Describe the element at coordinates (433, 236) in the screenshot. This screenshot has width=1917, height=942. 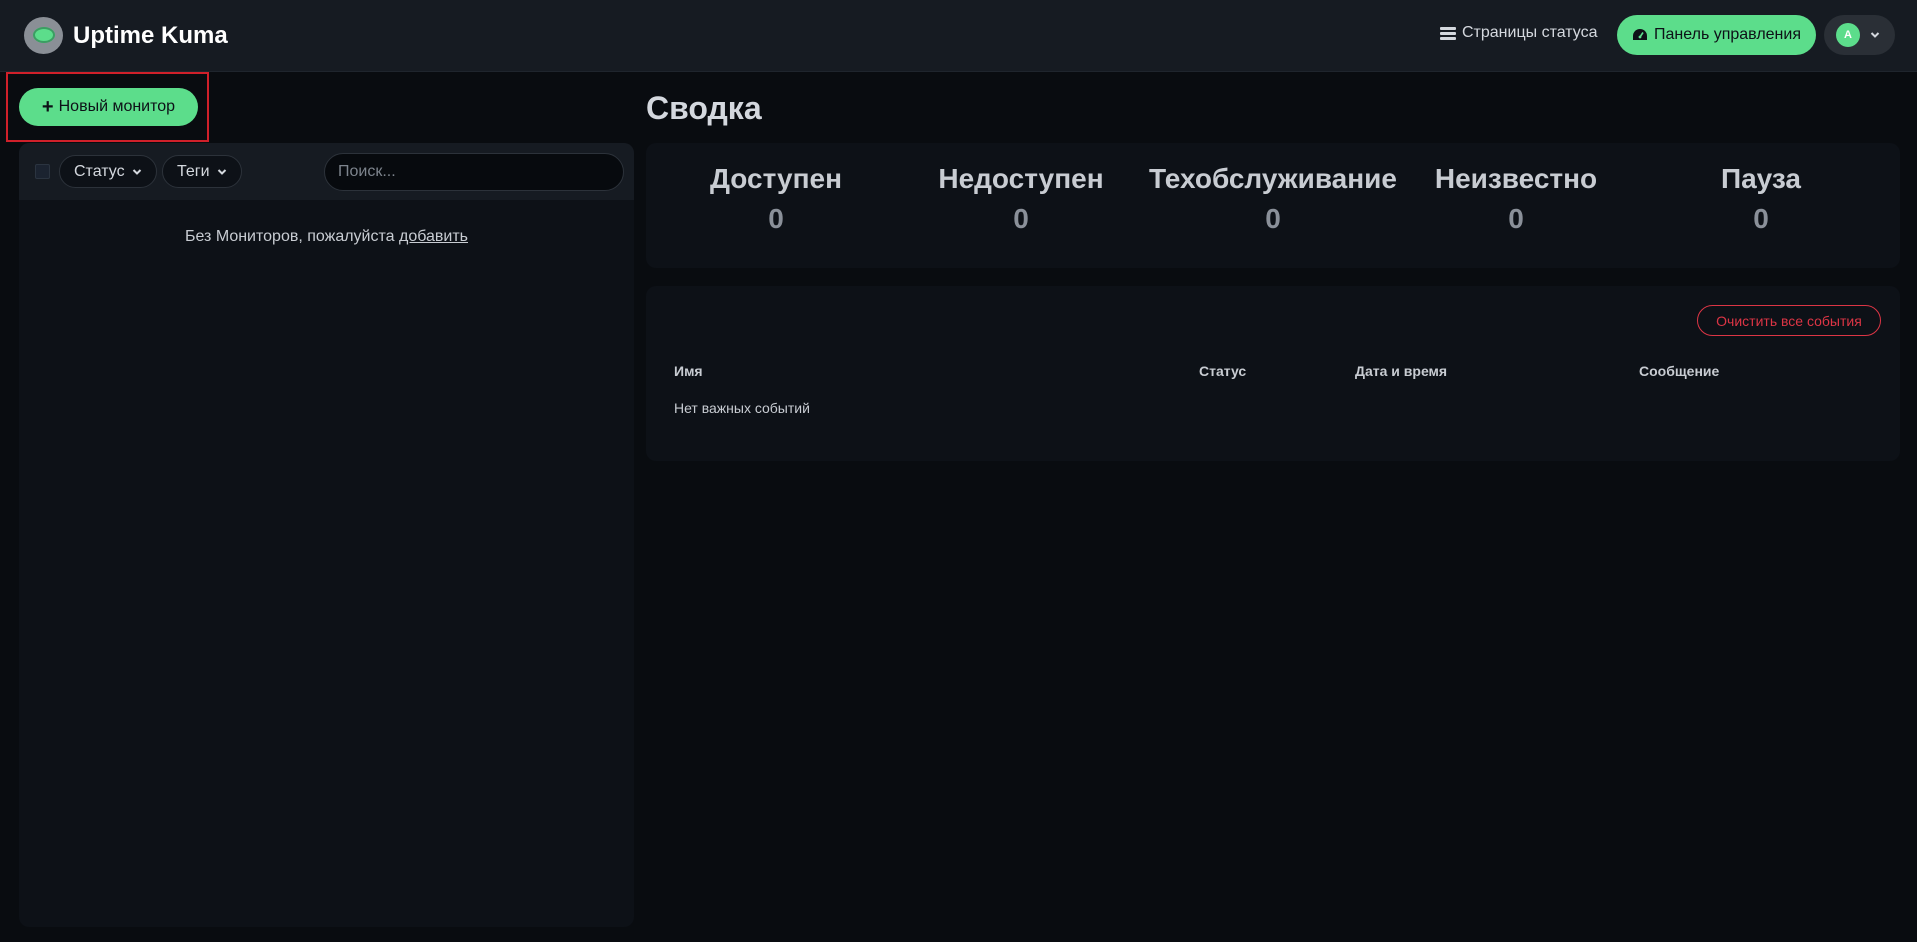
I see `add-monitor-link: добавить` at that location.